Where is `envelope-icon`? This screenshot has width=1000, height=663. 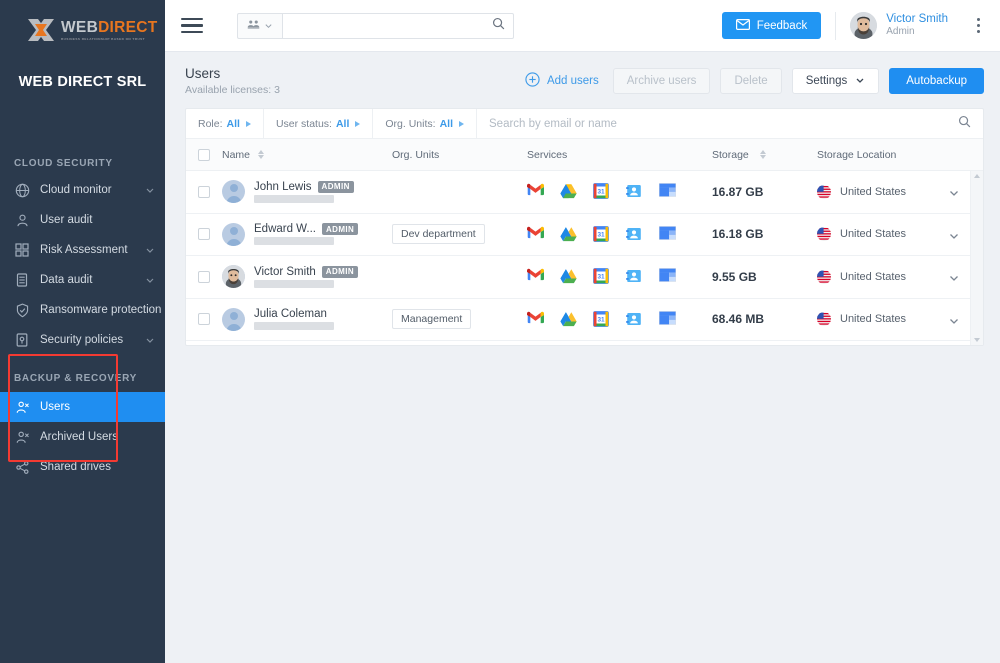
envelope-icon is located at coordinates (742, 25).